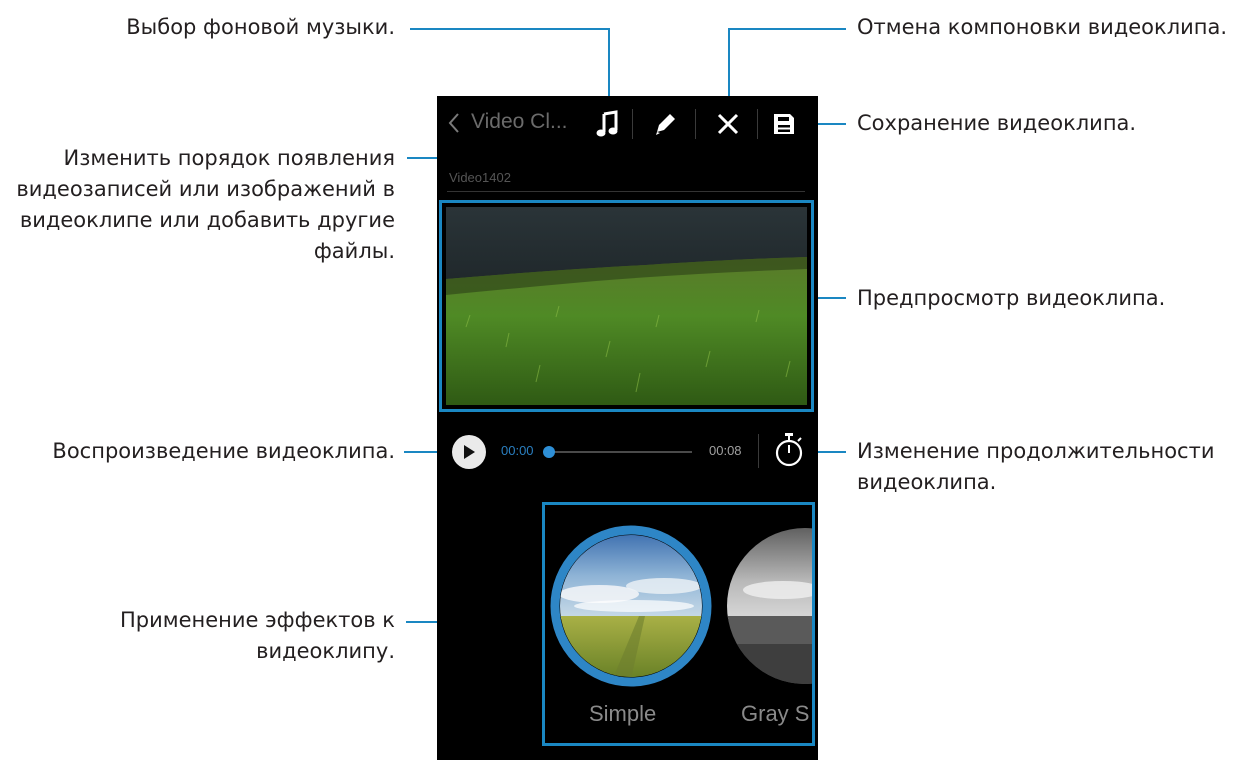 The width and height of the screenshot is (1241, 760). I want to click on effect-simple: Simple, so click(630, 624).